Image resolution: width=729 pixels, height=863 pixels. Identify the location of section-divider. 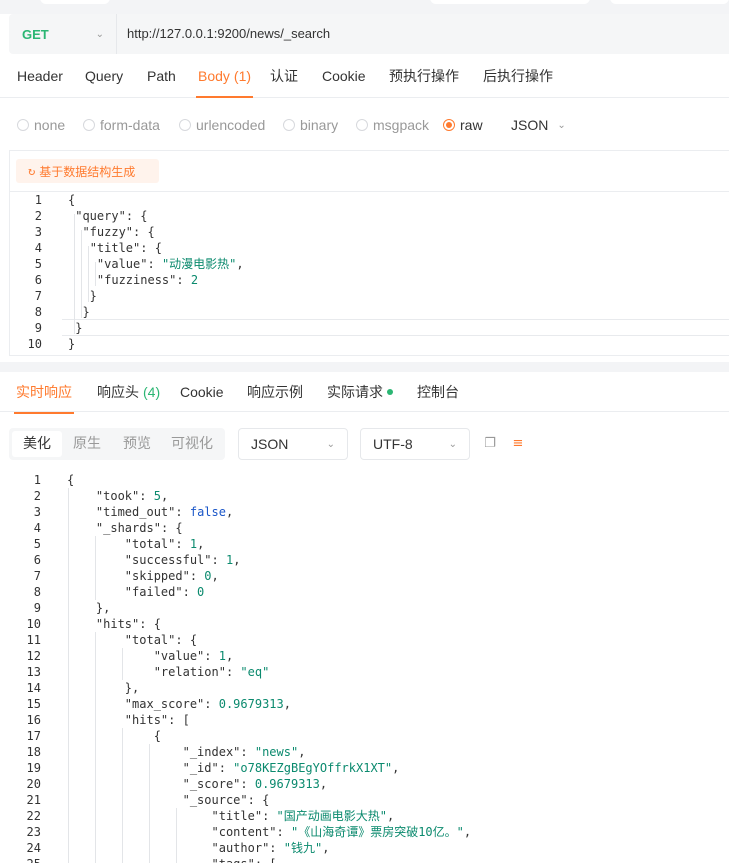
(364, 367).